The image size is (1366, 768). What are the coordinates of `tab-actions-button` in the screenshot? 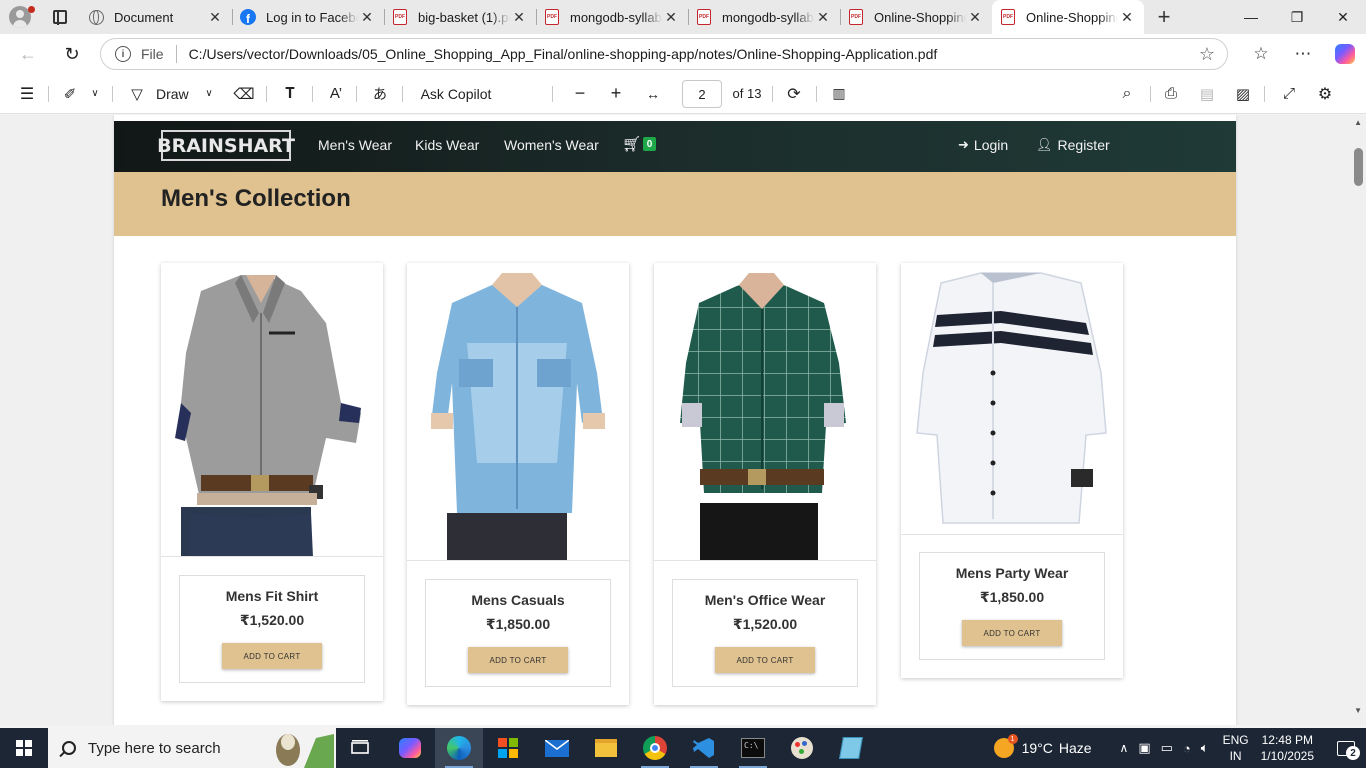 It's located at (60, 17).